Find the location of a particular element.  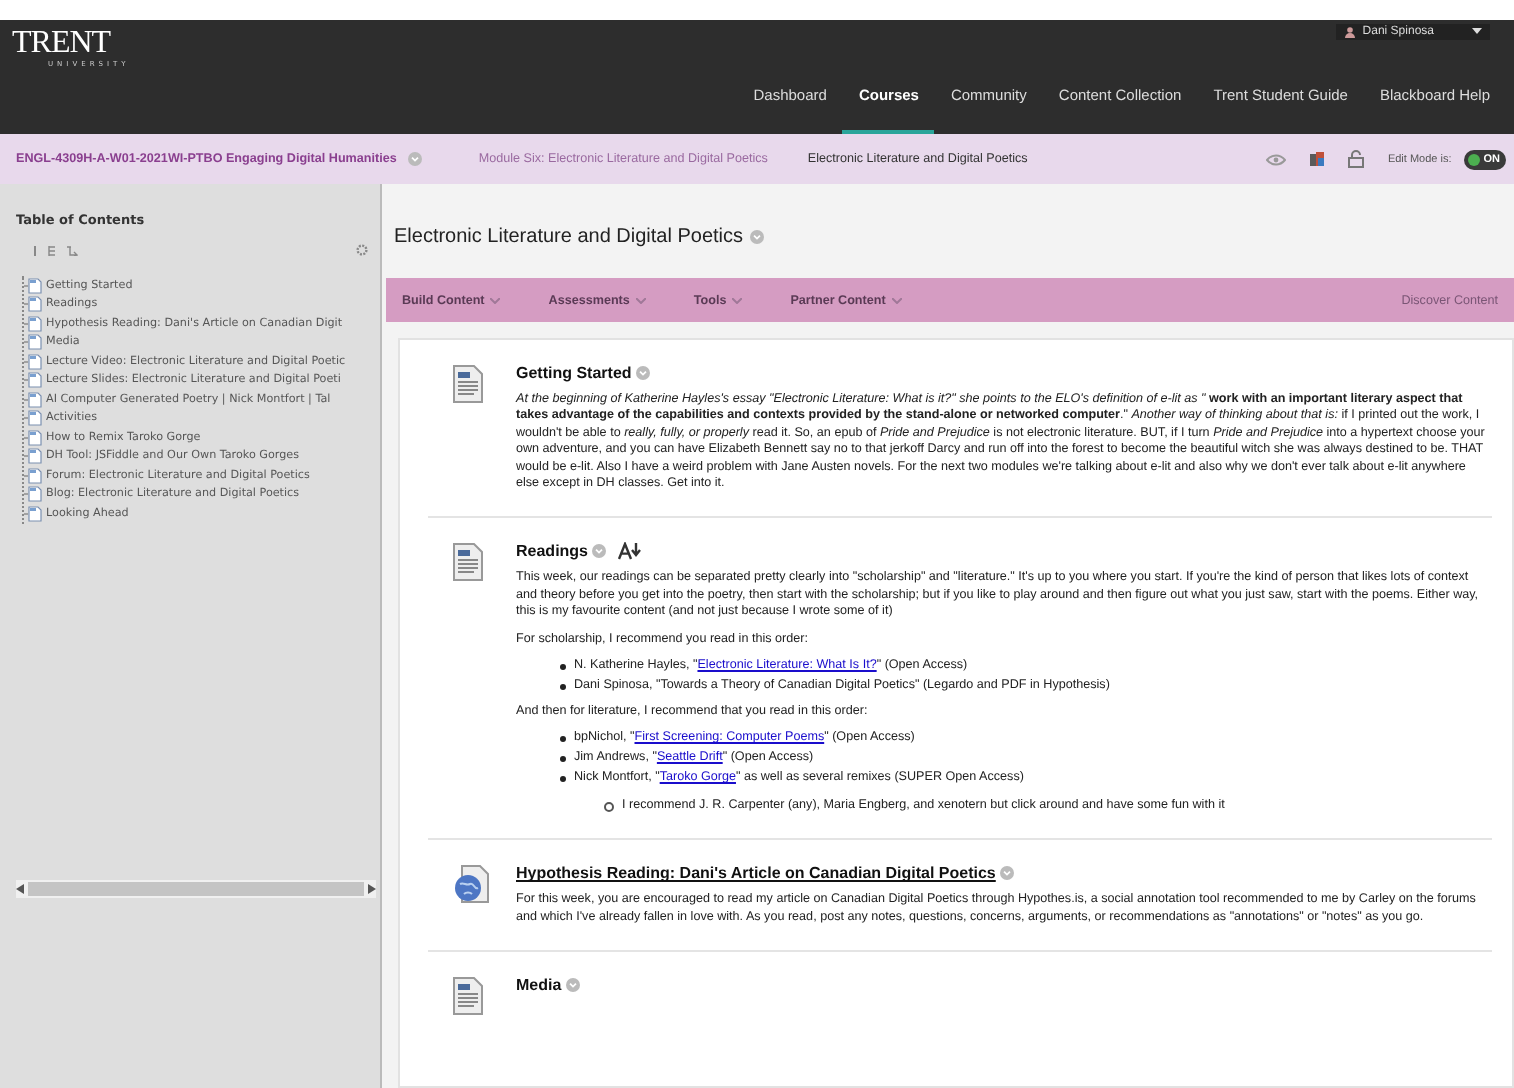

horizontal-scrollbar is located at coordinates (196, 889).